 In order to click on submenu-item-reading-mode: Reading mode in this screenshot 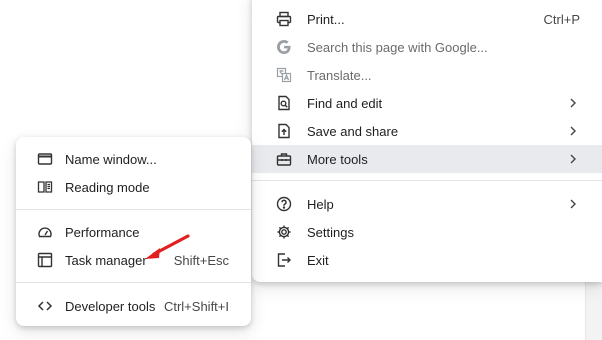, I will do `click(133, 187)`.